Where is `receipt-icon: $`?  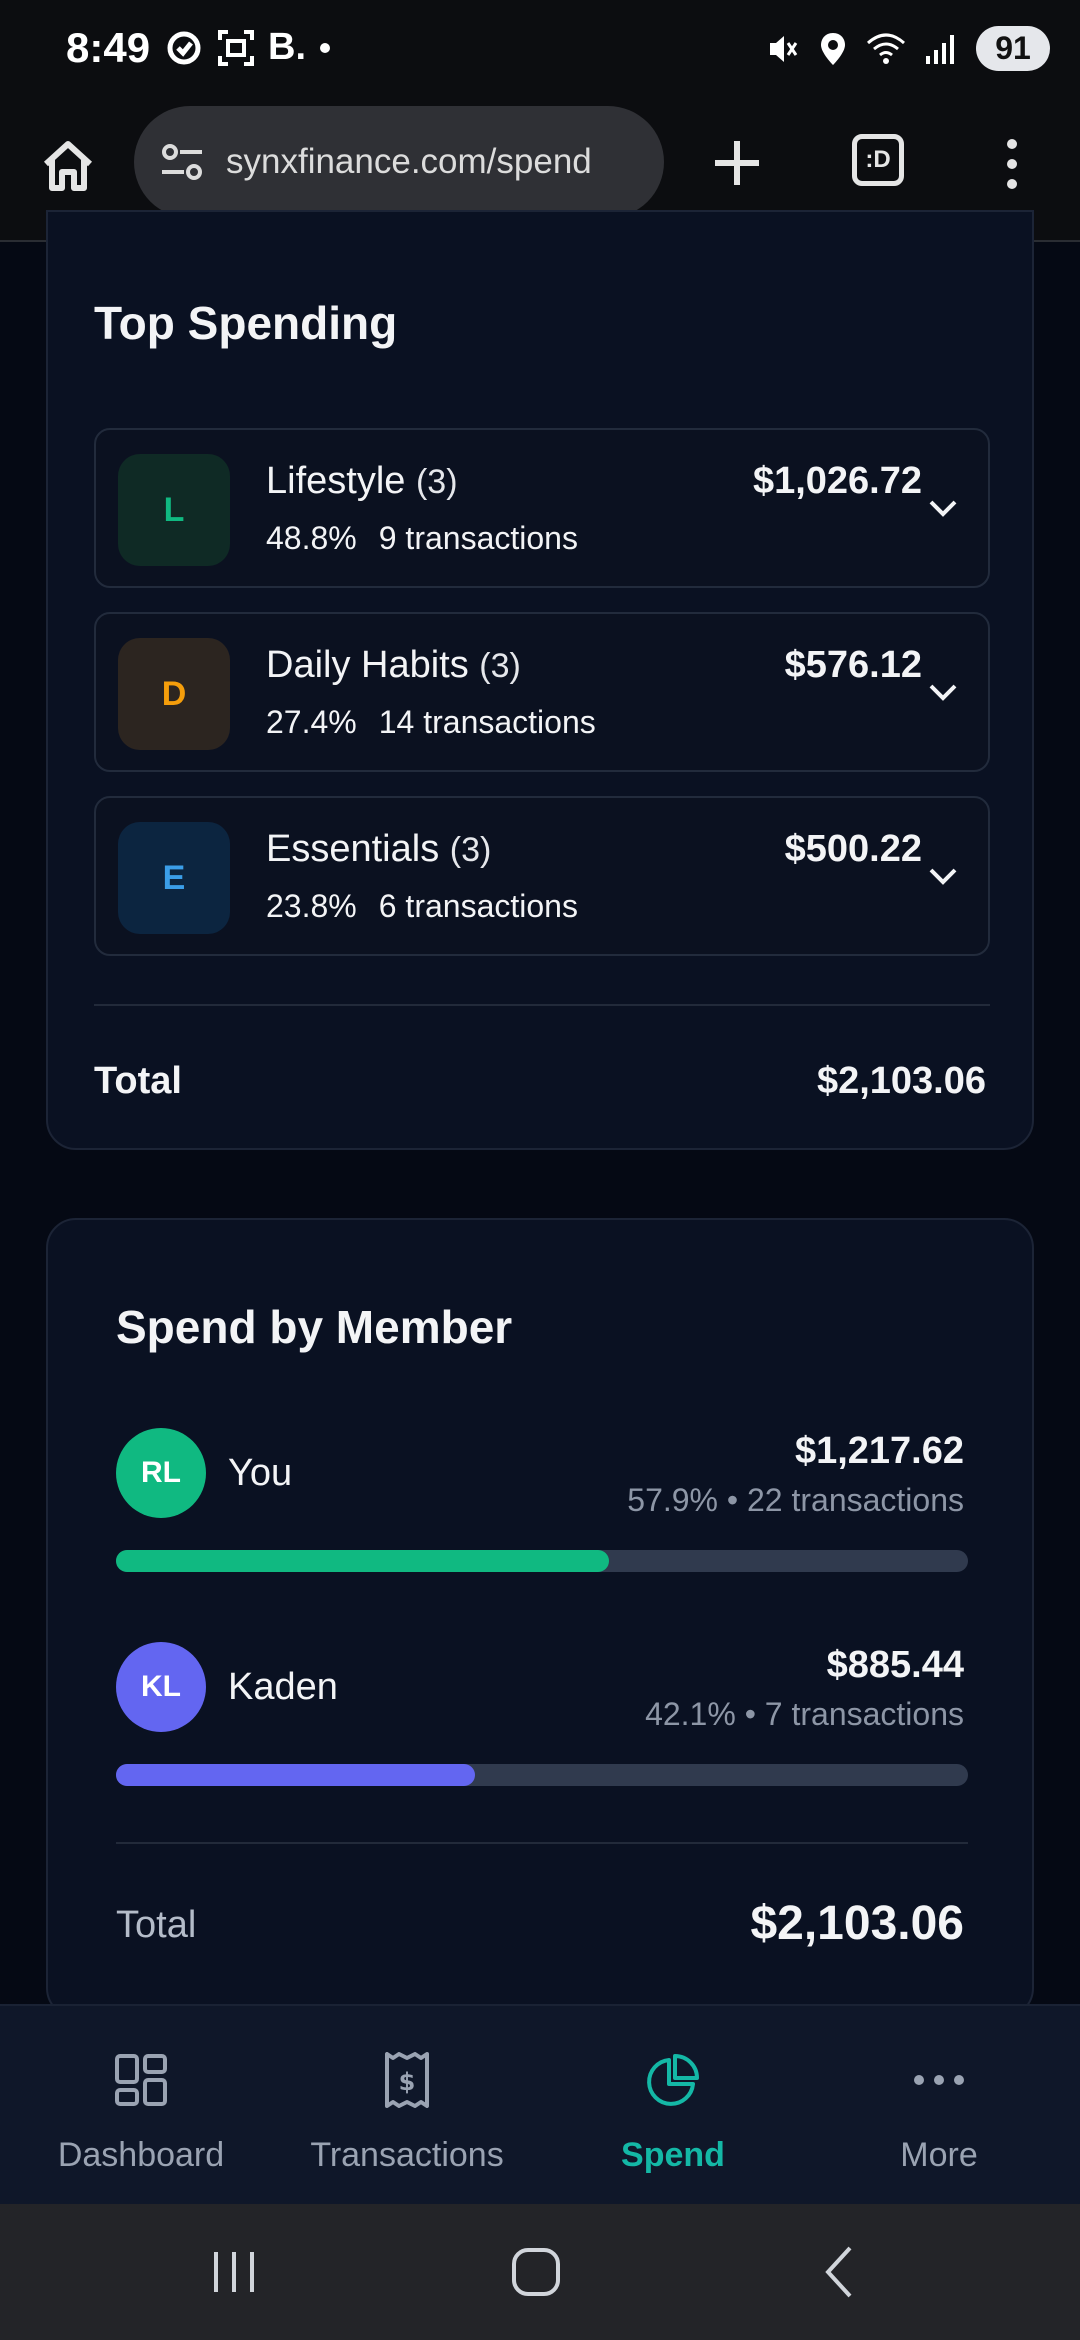 receipt-icon: $ is located at coordinates (407, 2080).